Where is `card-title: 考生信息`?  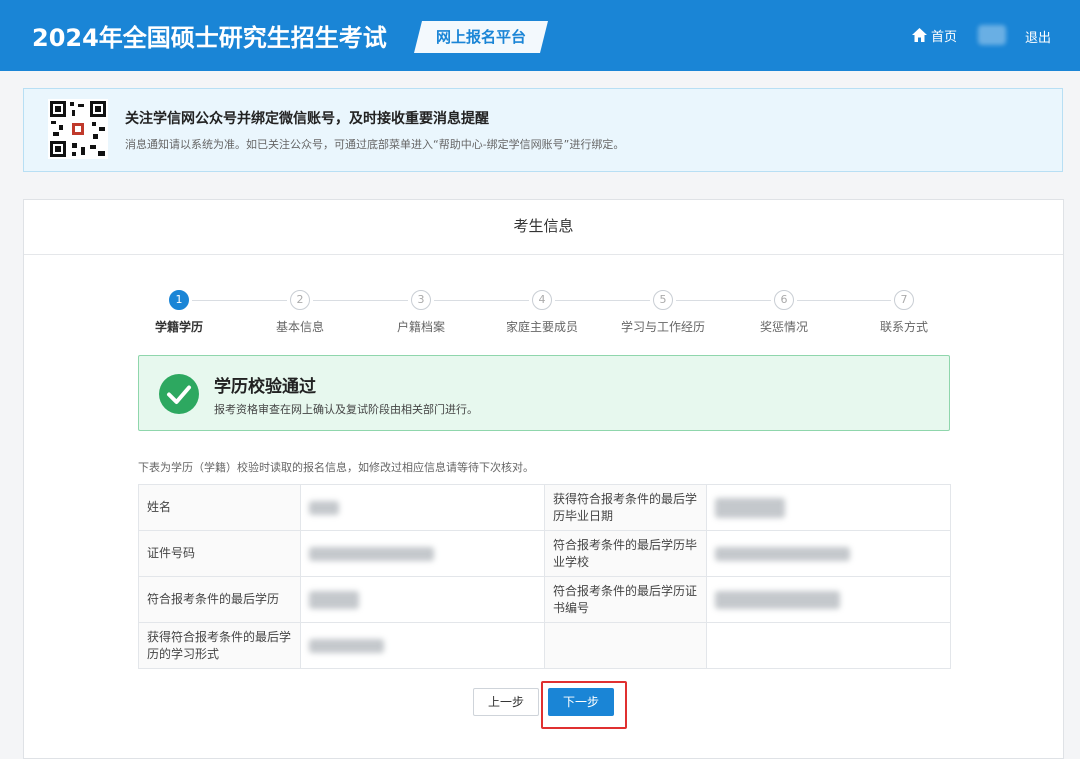 card-title: 考生信息 is located at coordinates (543, 227).